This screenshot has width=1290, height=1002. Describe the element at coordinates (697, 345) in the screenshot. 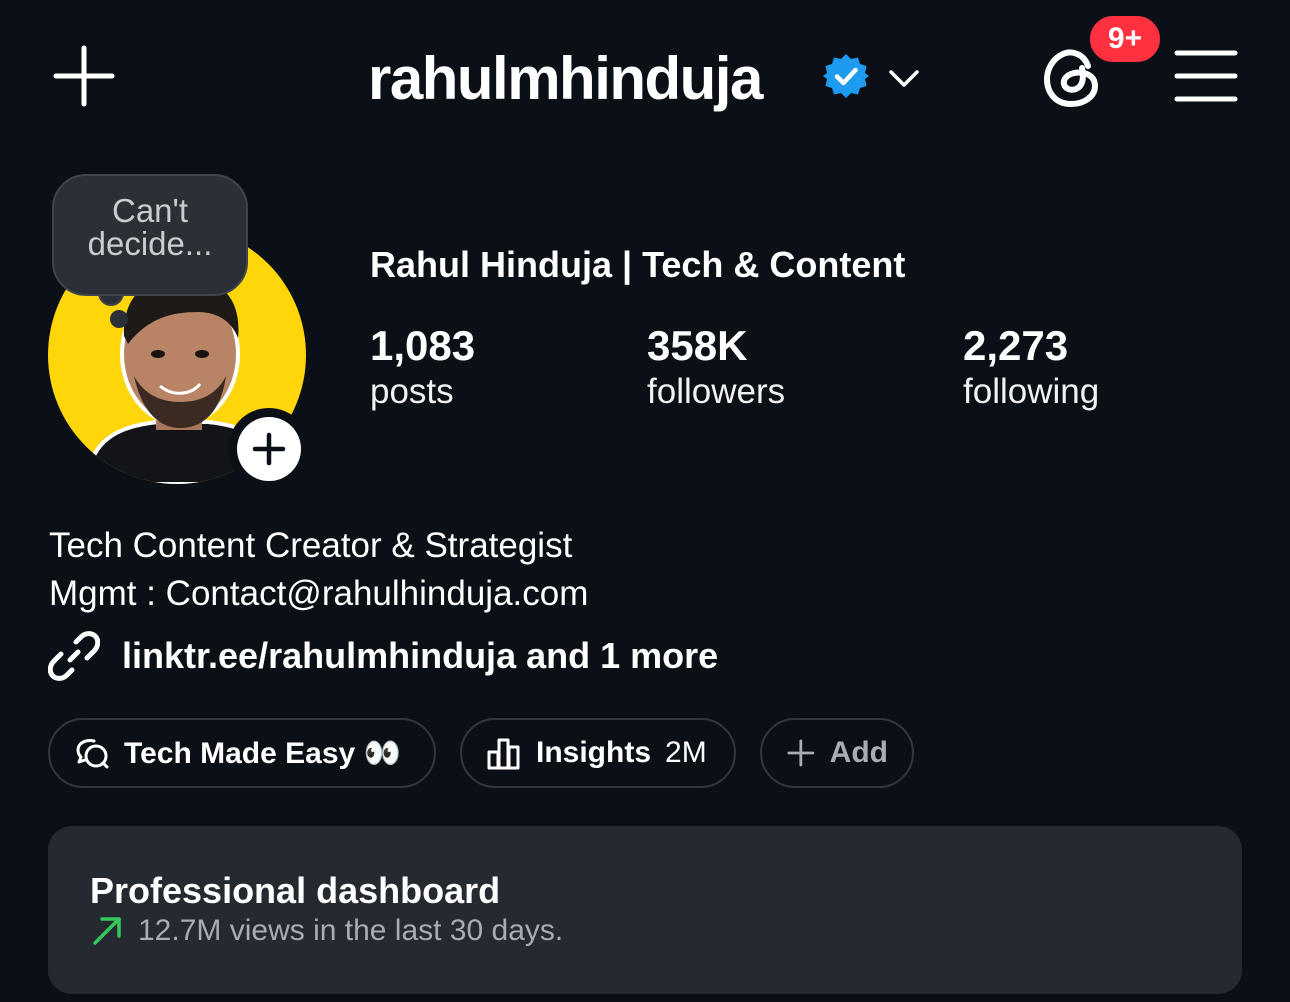

I see `stat-value: 358K` at that location.